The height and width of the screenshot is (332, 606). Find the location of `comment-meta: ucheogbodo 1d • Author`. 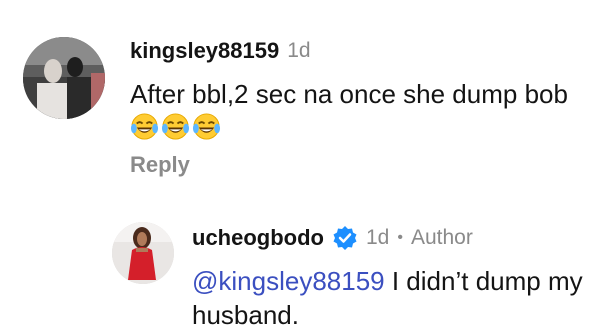

comment-meta: ucheogbodo 1d • Author is located at coordinates (332, 238).